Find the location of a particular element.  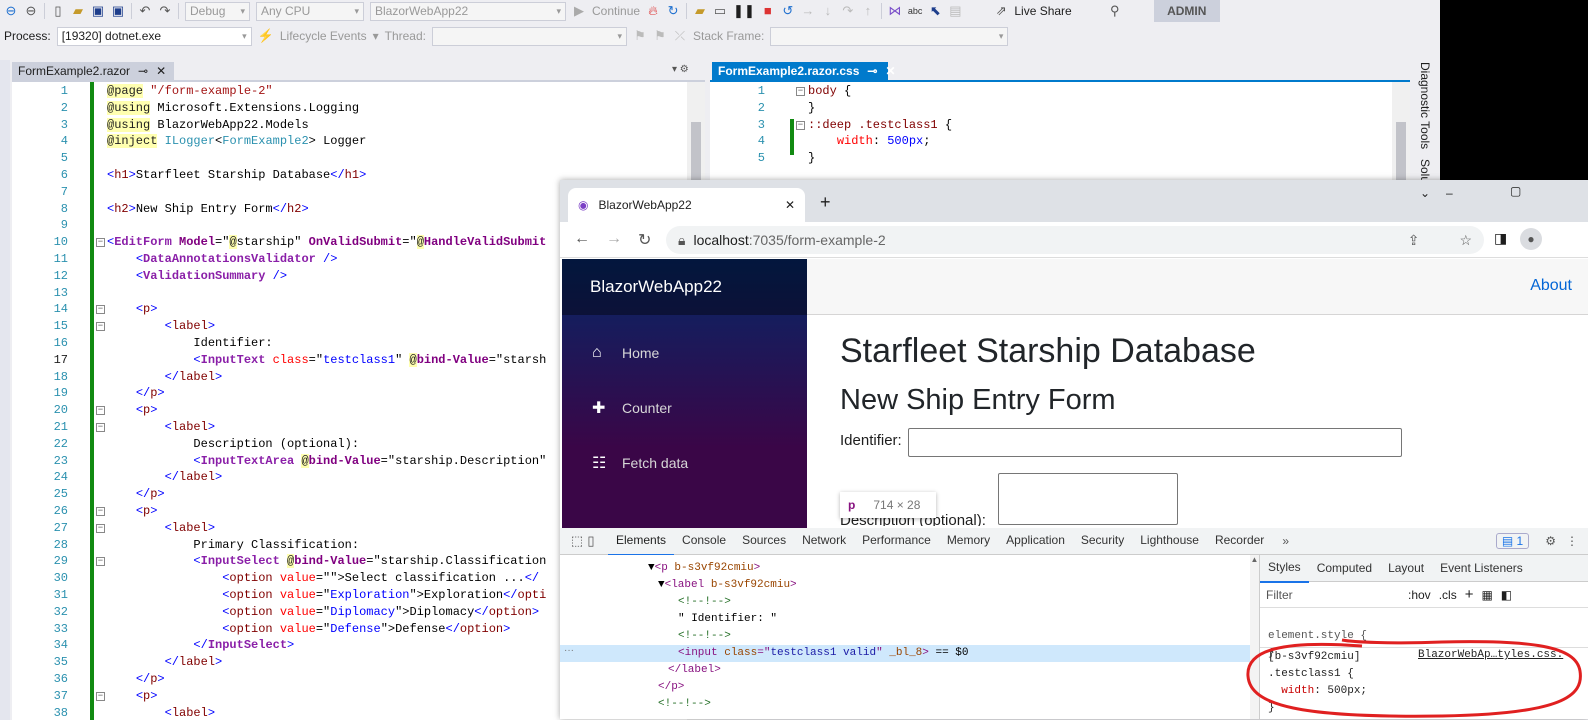

inspect-element-icon: ⬚ is located at coordinates (577, 541).